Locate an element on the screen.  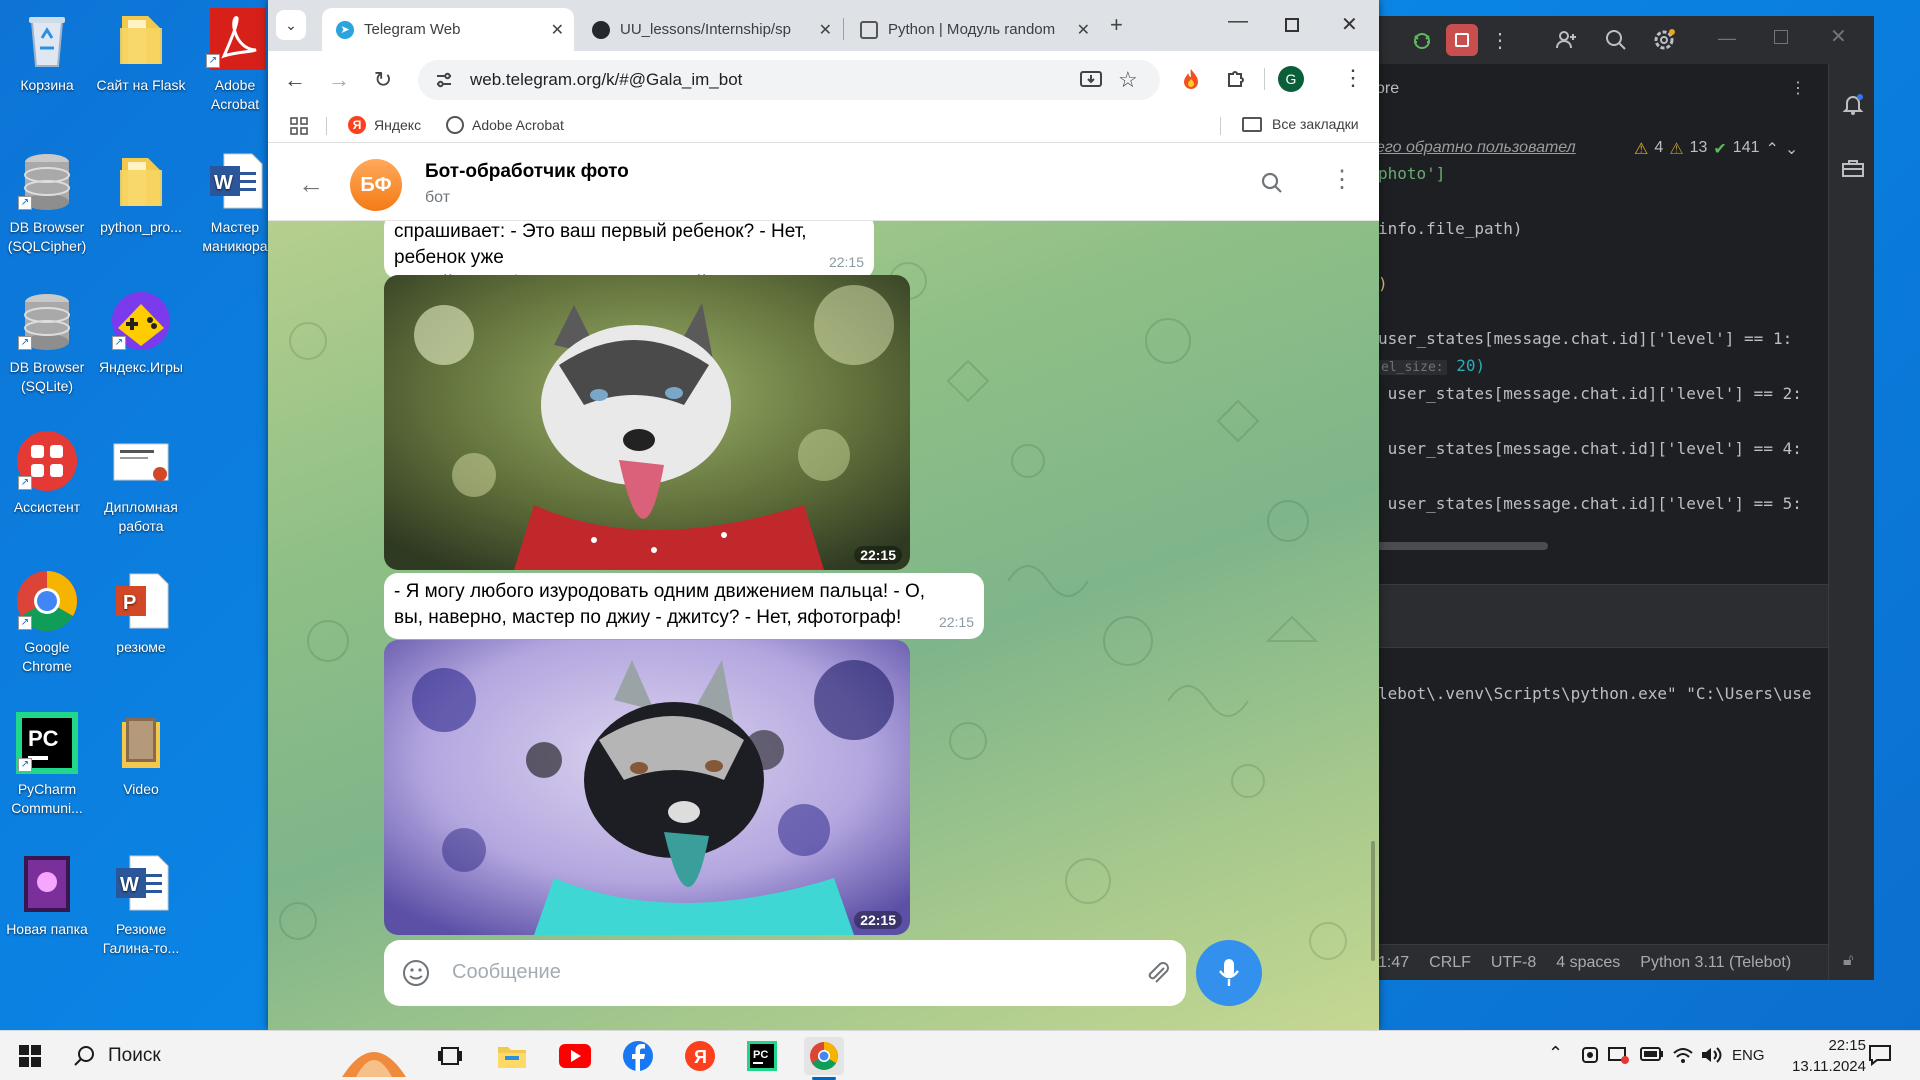
pycharm-taskbar-icon: PC is located at coordinates (762, 1056).